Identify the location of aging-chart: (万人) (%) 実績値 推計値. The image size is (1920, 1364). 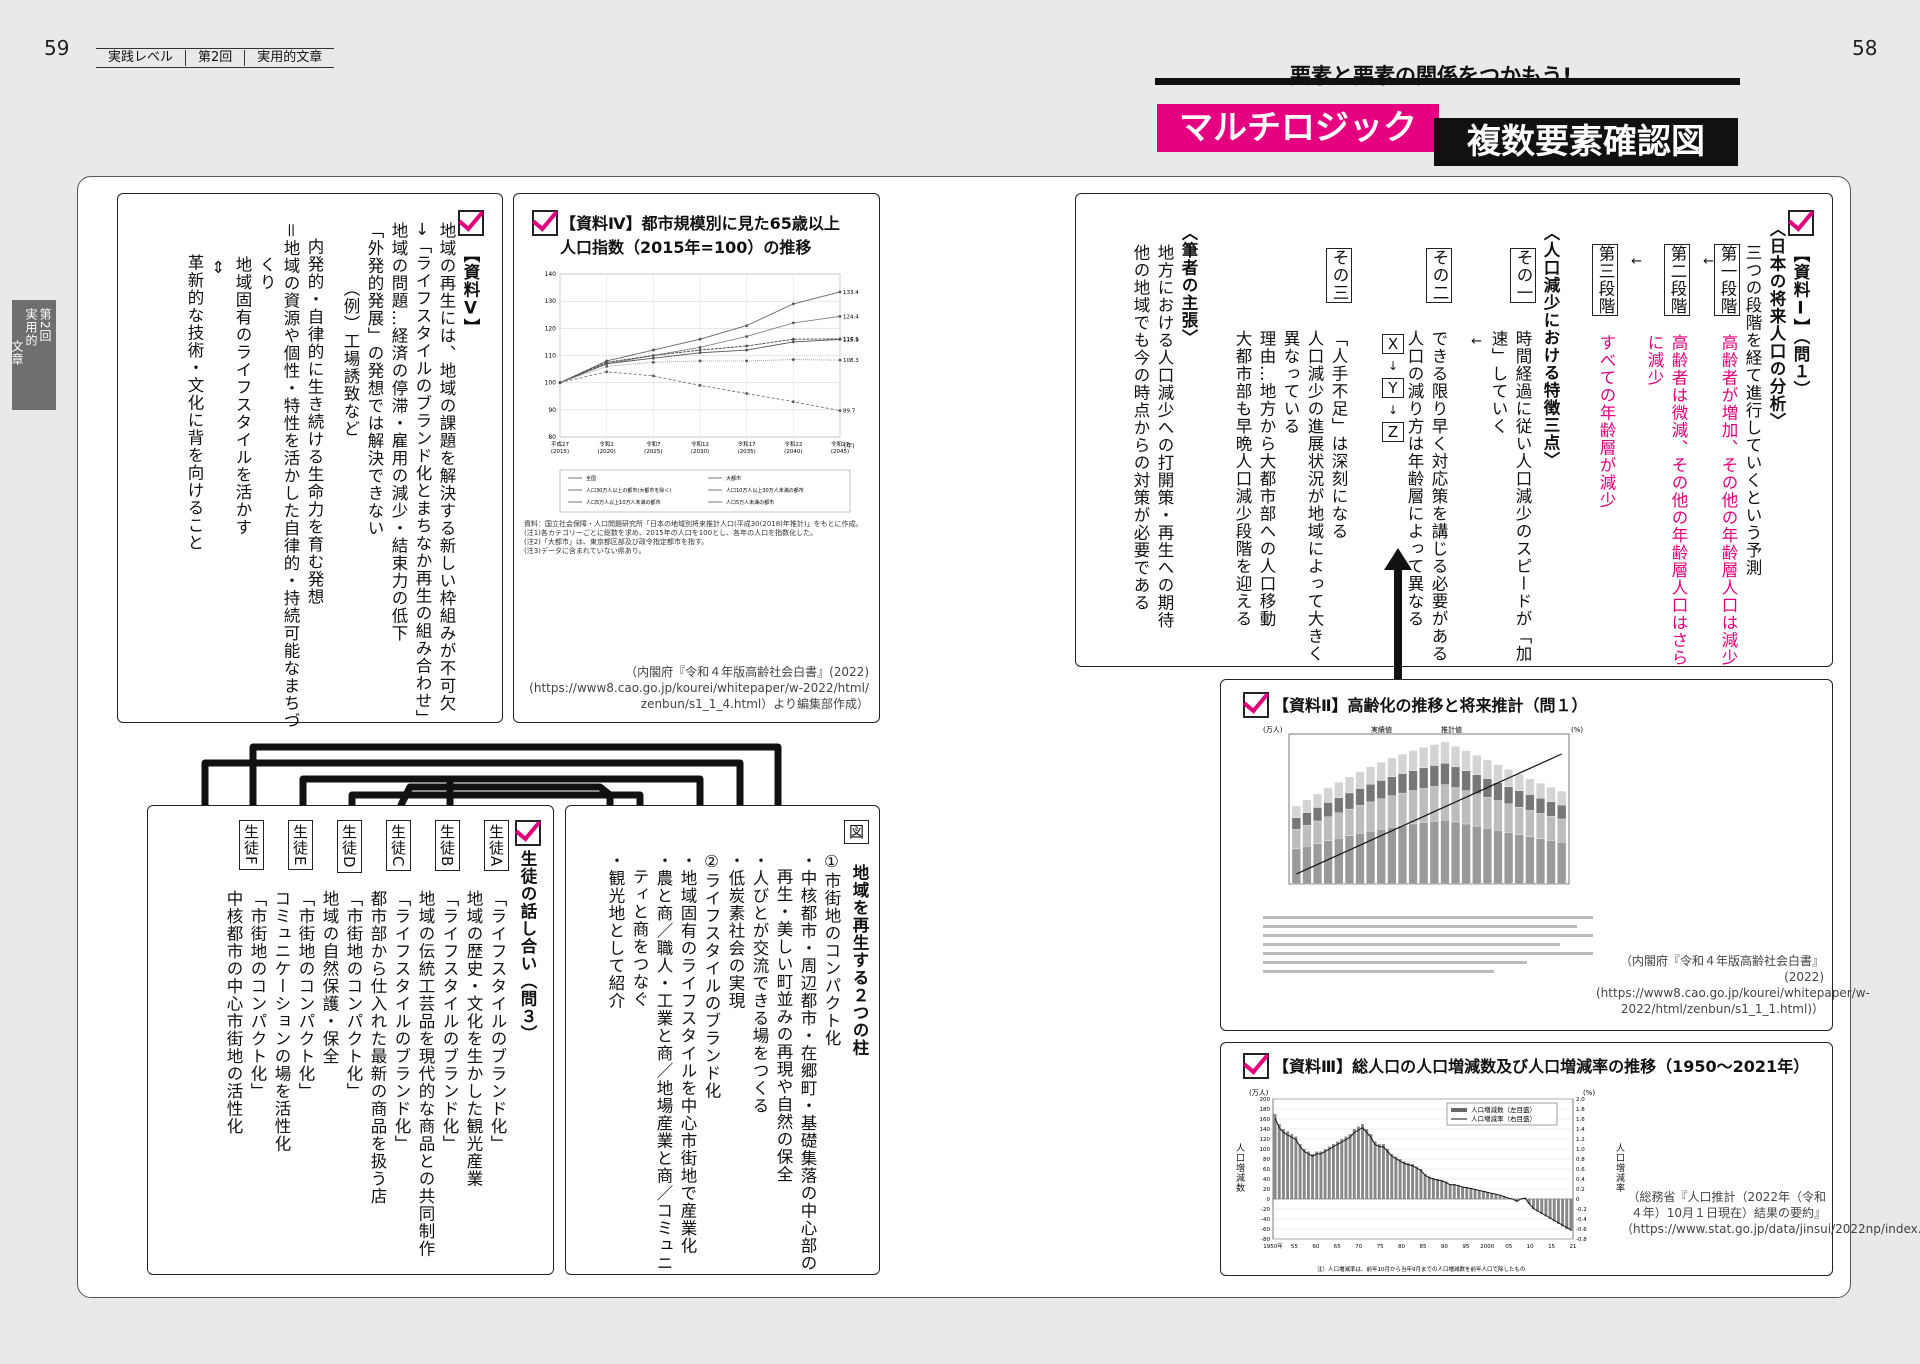
(1423, 805).